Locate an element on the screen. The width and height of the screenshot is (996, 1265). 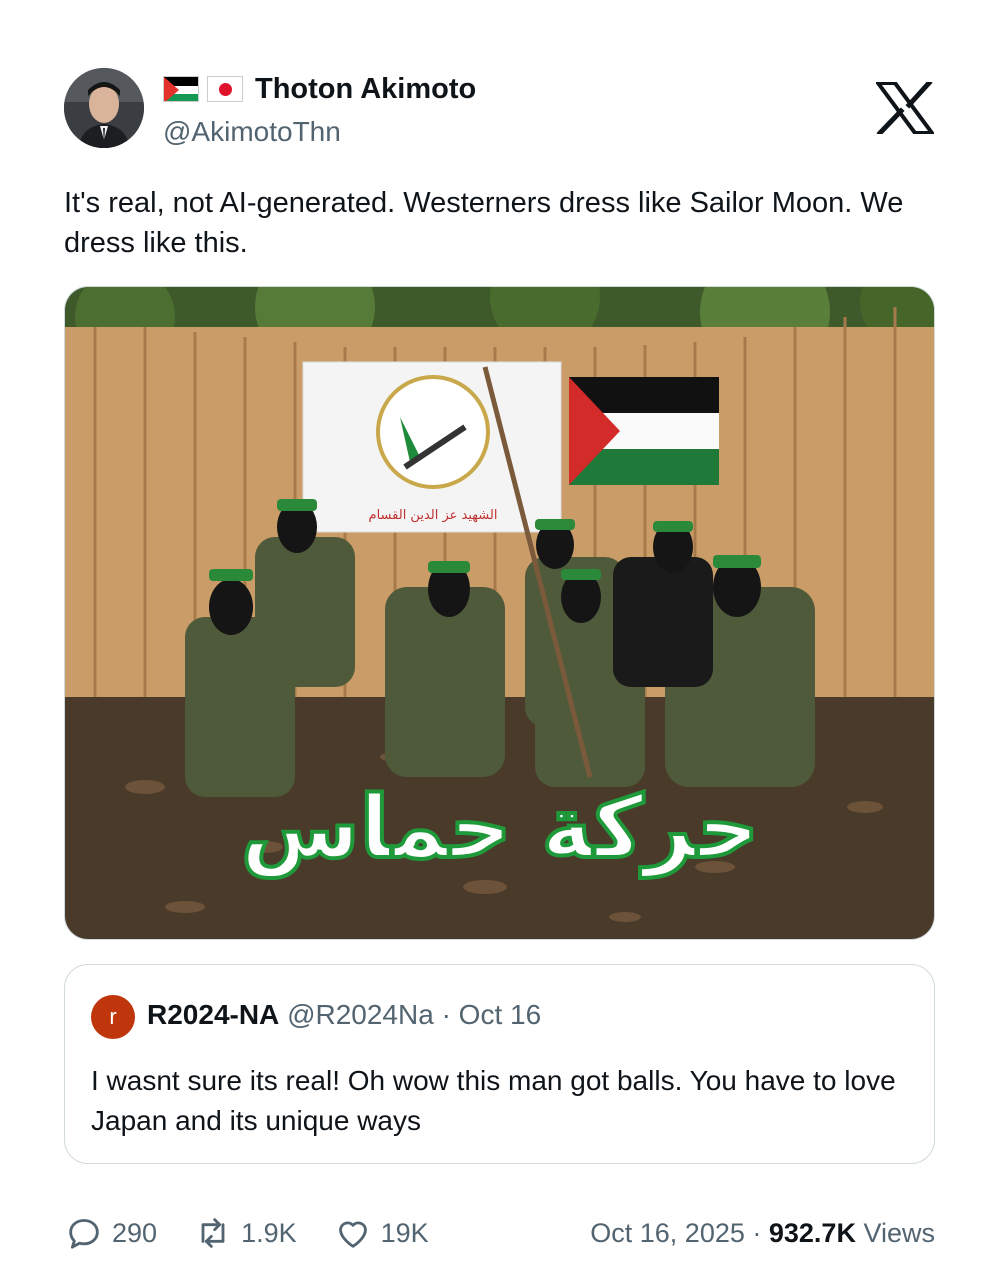
avatar-photo is located at coordinates (104, 108).